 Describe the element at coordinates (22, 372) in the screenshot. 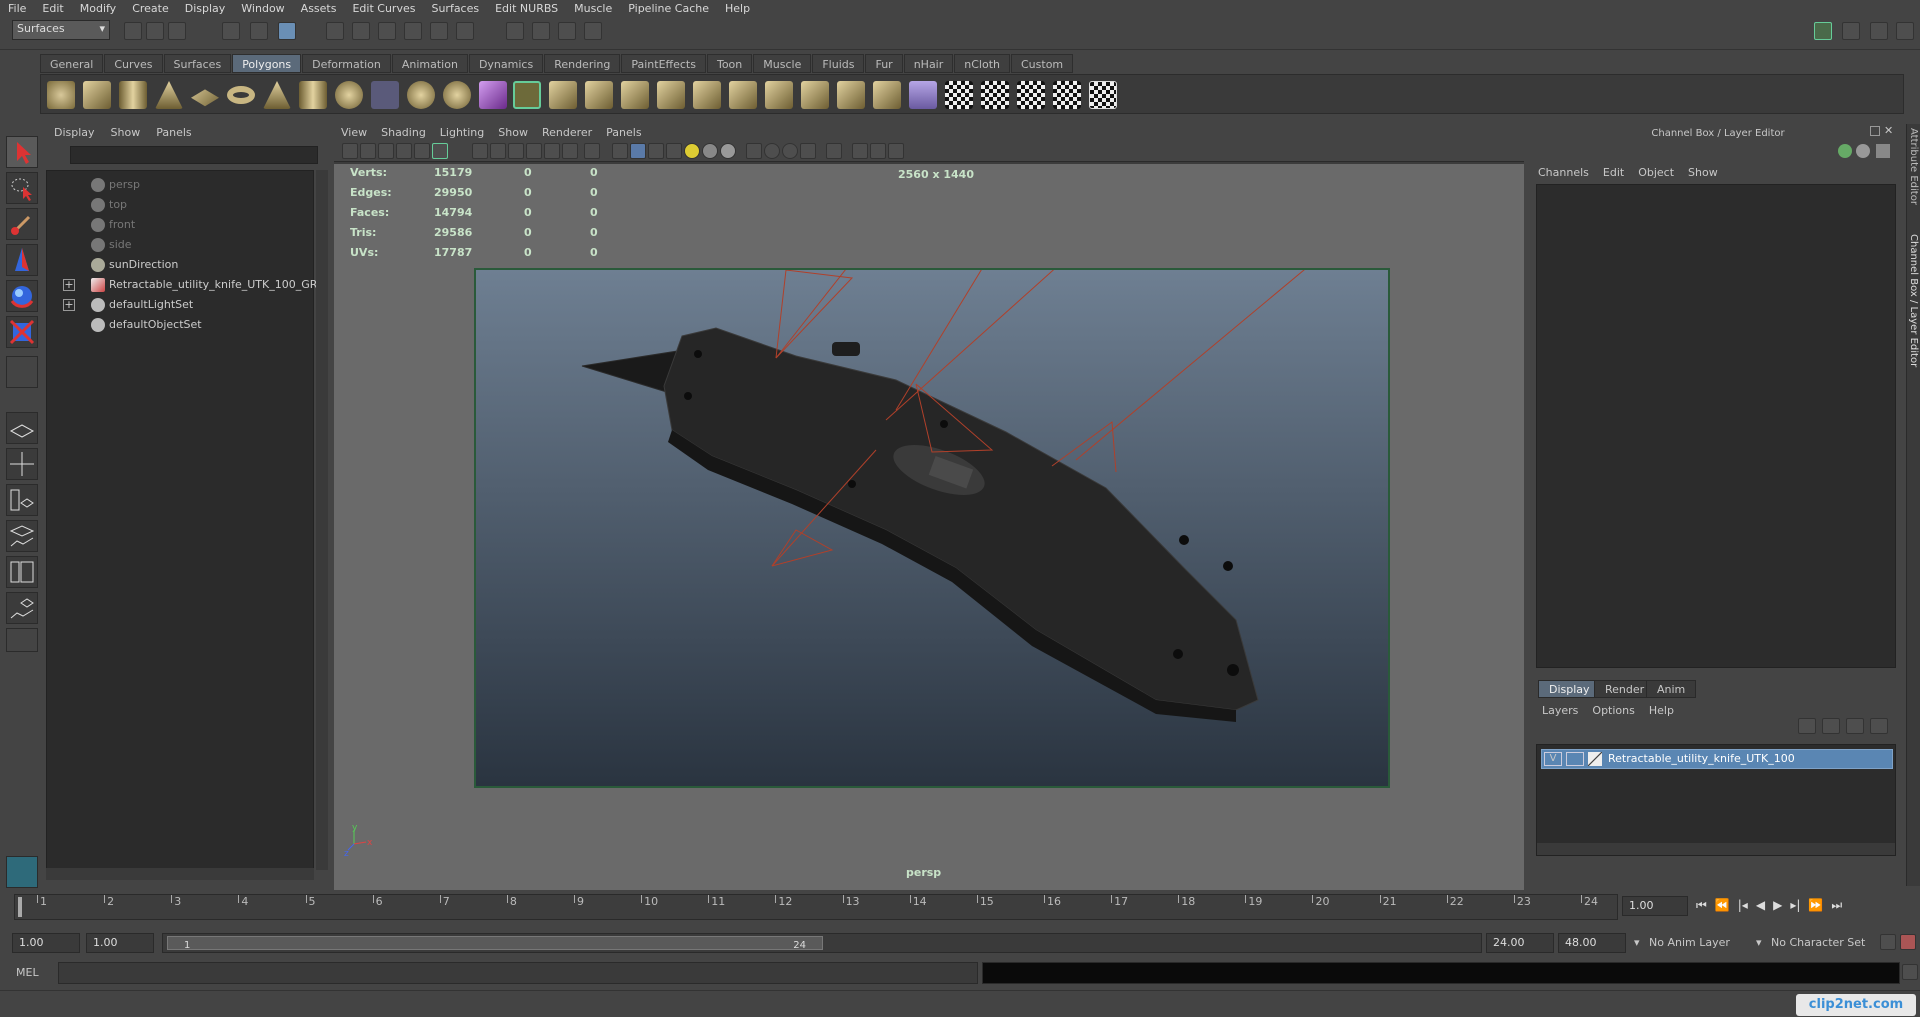

I see `last-tool-icon` at that location.